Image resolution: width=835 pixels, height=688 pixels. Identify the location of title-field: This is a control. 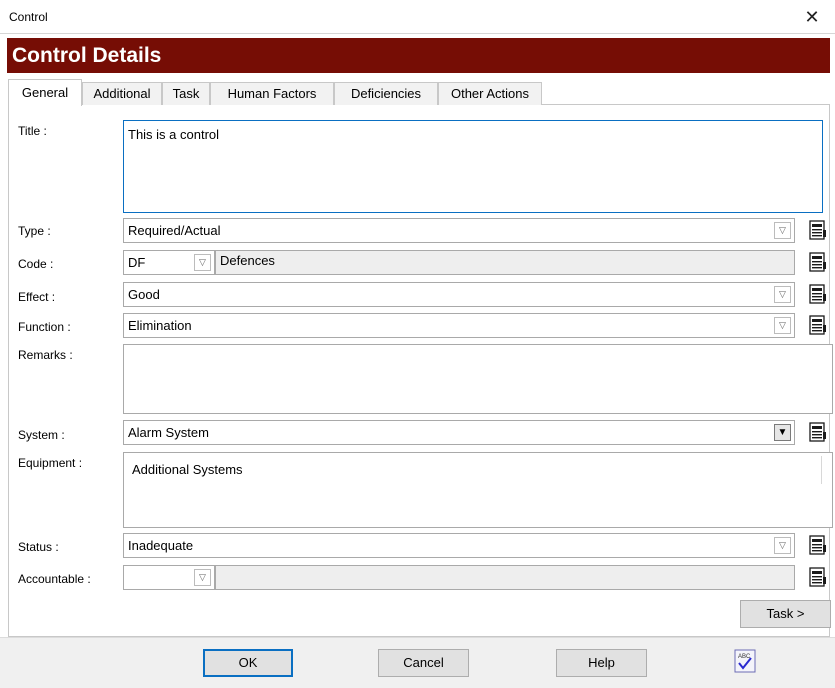
(473, 166).